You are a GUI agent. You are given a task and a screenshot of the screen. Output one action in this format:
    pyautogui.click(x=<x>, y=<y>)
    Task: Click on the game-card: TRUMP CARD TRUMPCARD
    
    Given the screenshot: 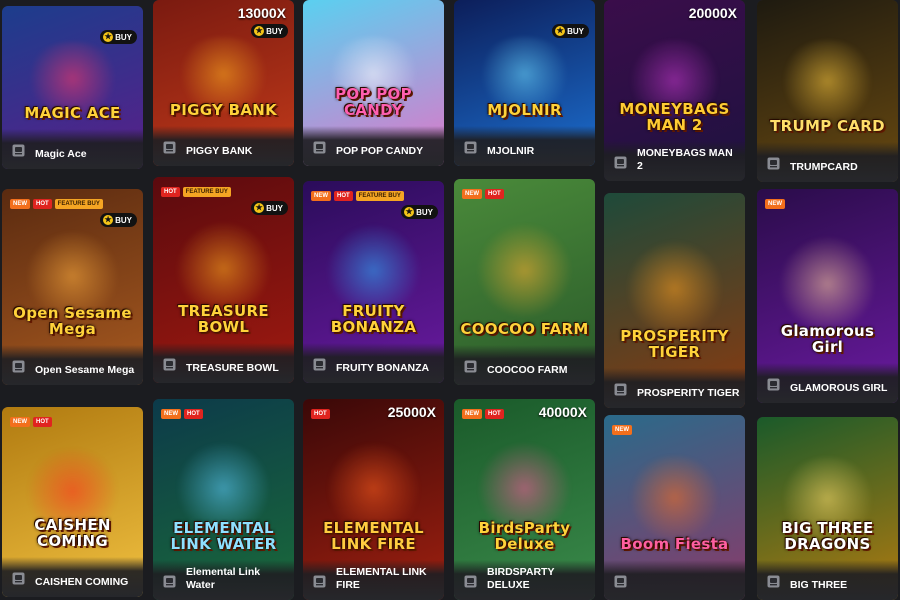 What is the action you would take?
    pyautogui.click(x=827, y=91)
    